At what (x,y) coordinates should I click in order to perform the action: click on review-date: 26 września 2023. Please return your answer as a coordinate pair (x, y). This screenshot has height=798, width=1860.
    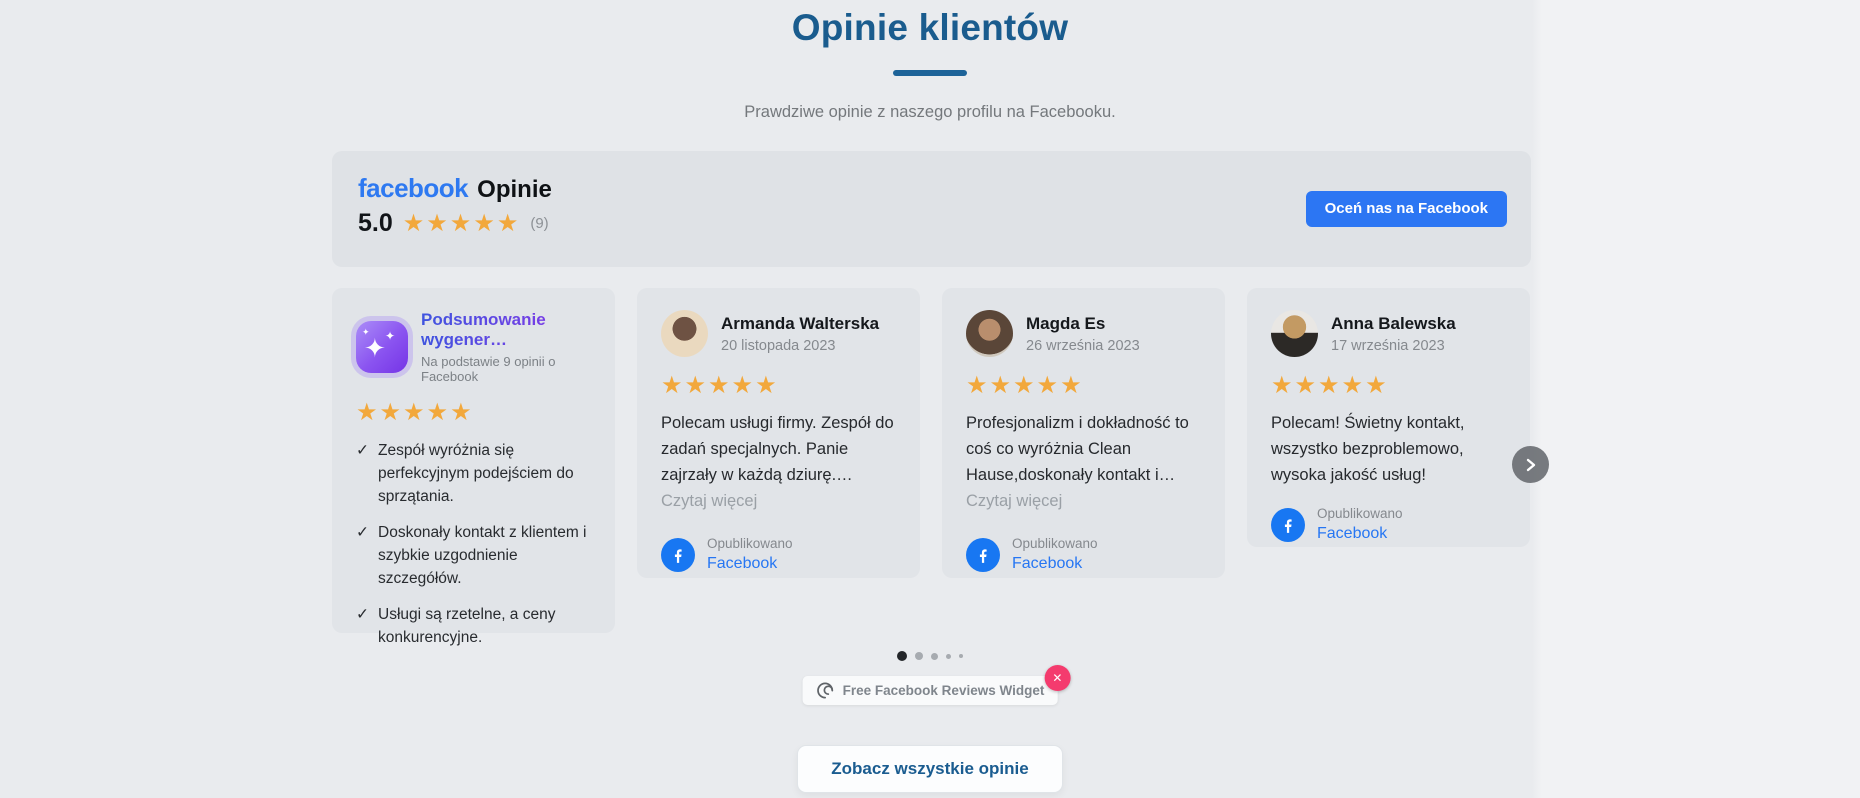
    Looking at the image, I should click on (1083, 345).